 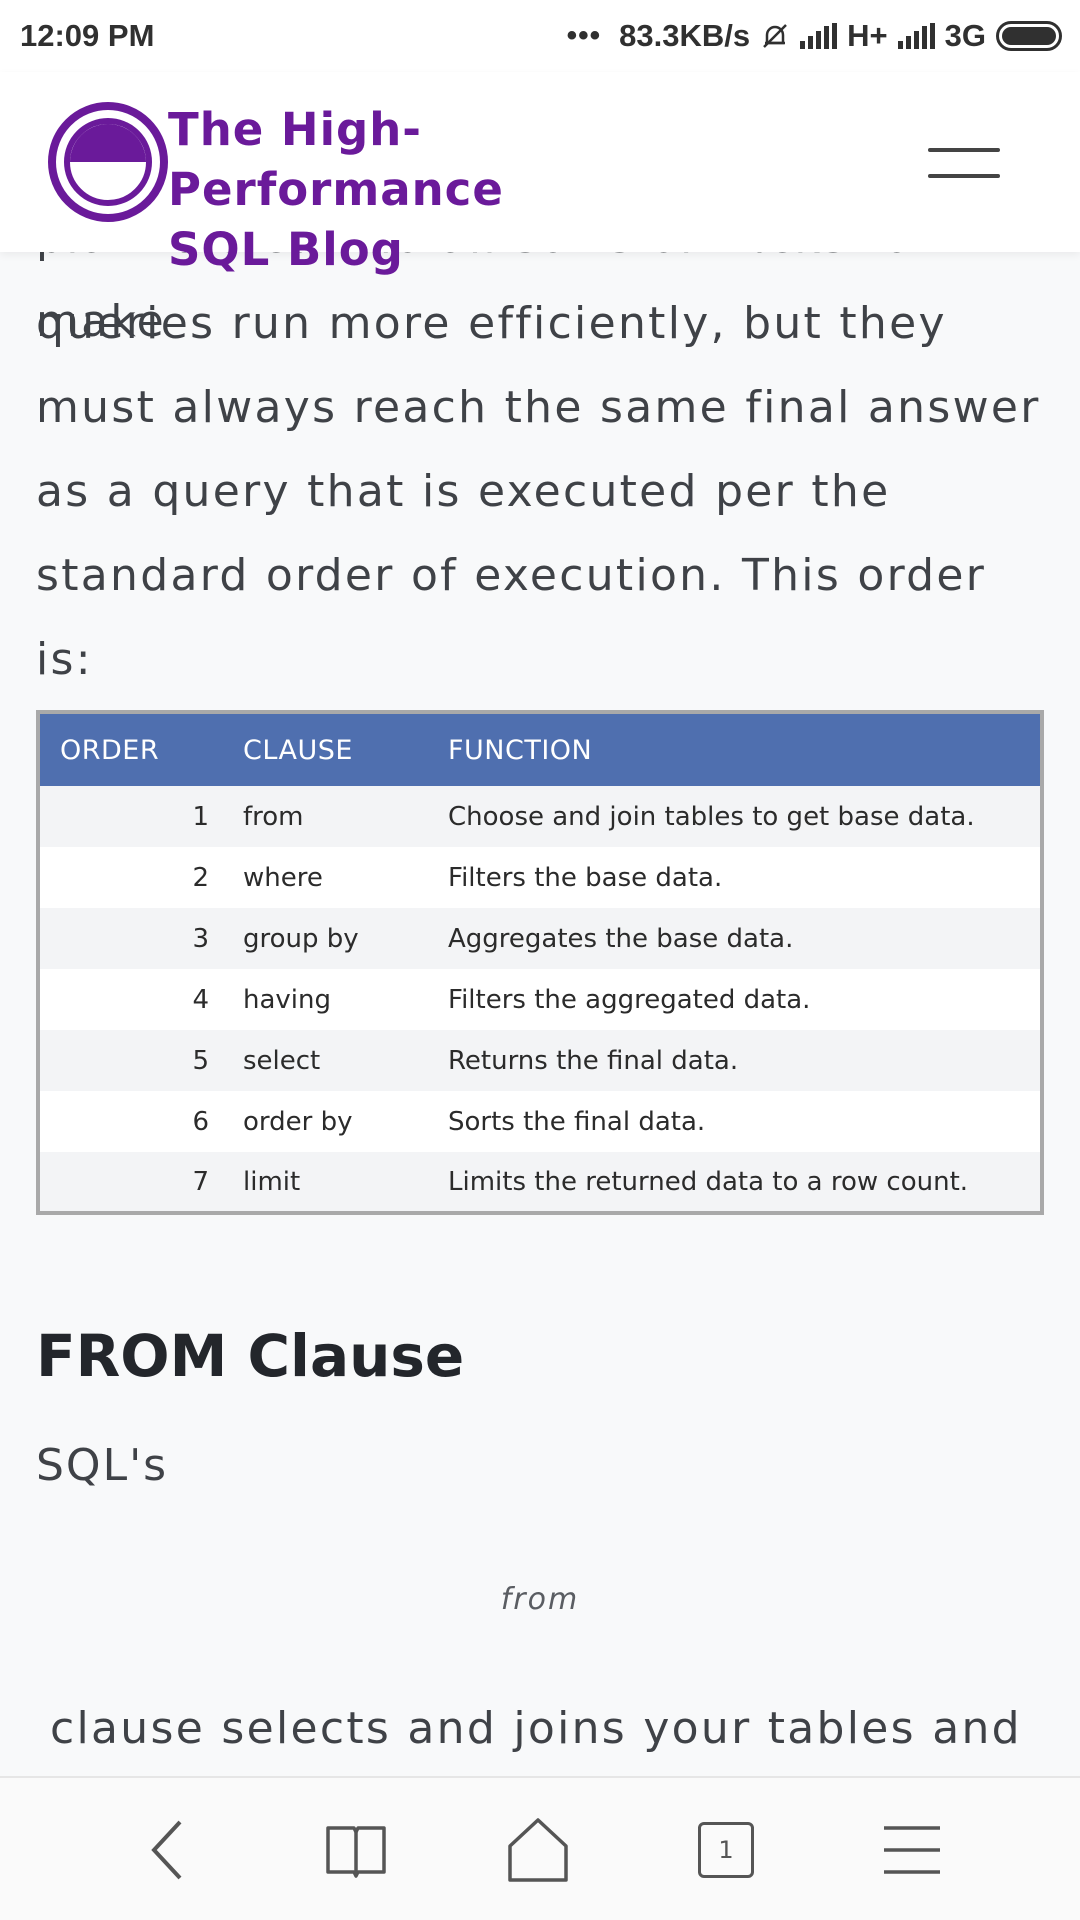 What do you see at coordinates (140, 749) in the screenshot?
I see `column-header-order: ORDER` at bounding box center [140, 749].